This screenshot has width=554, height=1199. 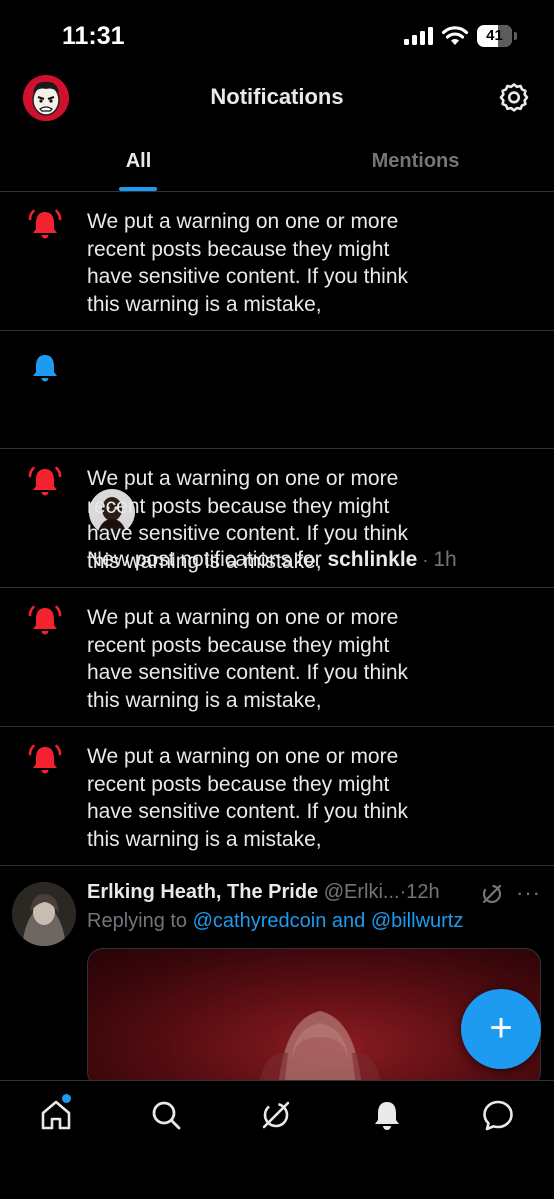 What do you see at coordinates (498, 1115) in the screenshot?
I see `messages-icon` at bounding box center [498, 1115].